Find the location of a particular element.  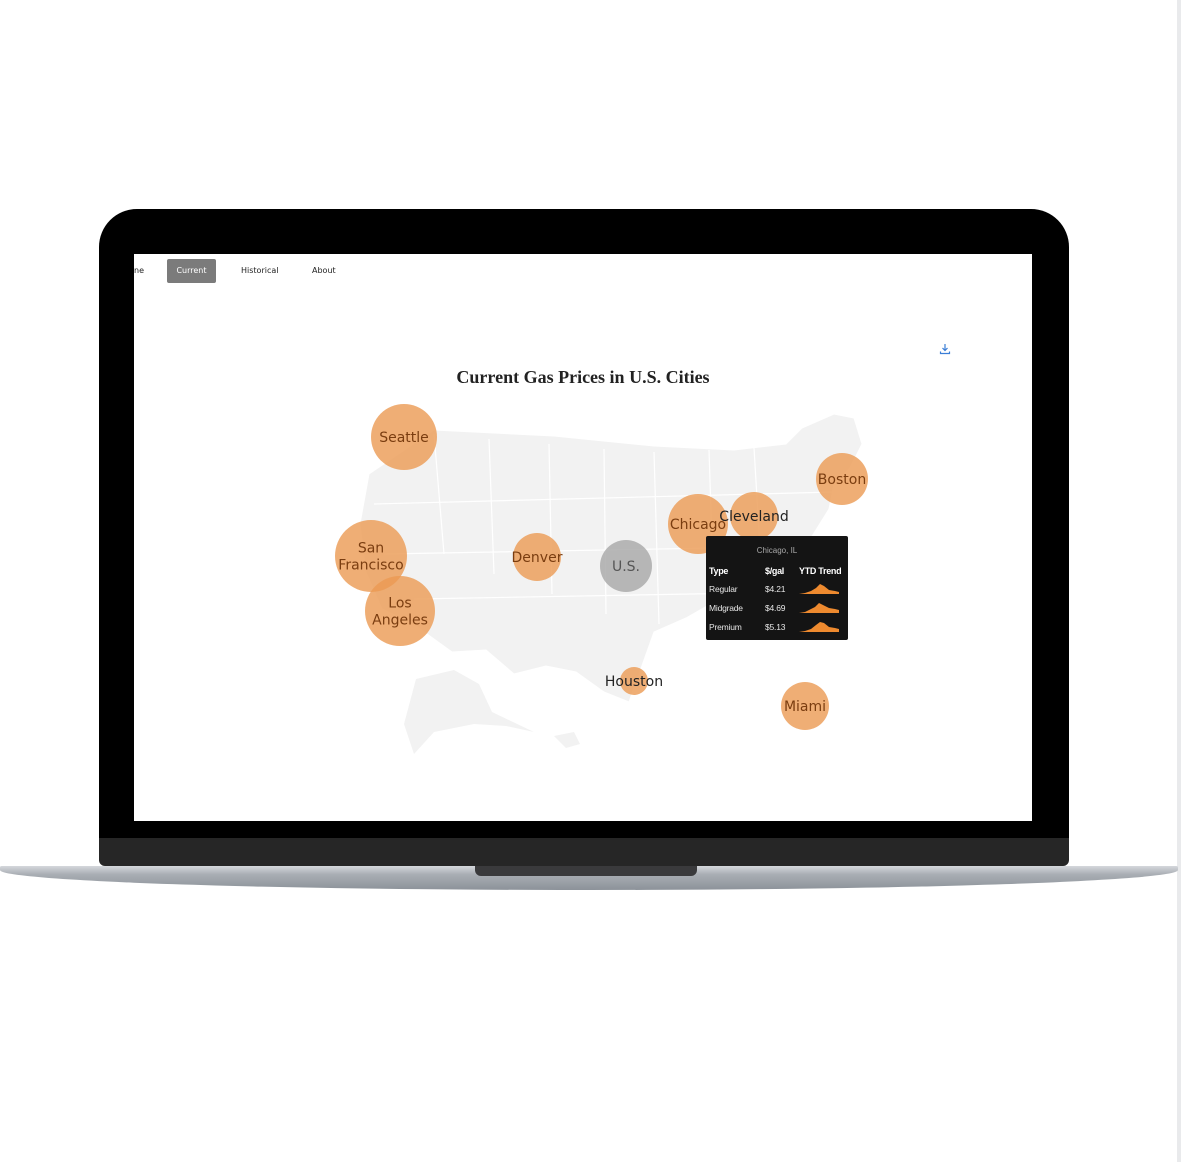

bubble-label: Boston is located at coordinates (842, 480).